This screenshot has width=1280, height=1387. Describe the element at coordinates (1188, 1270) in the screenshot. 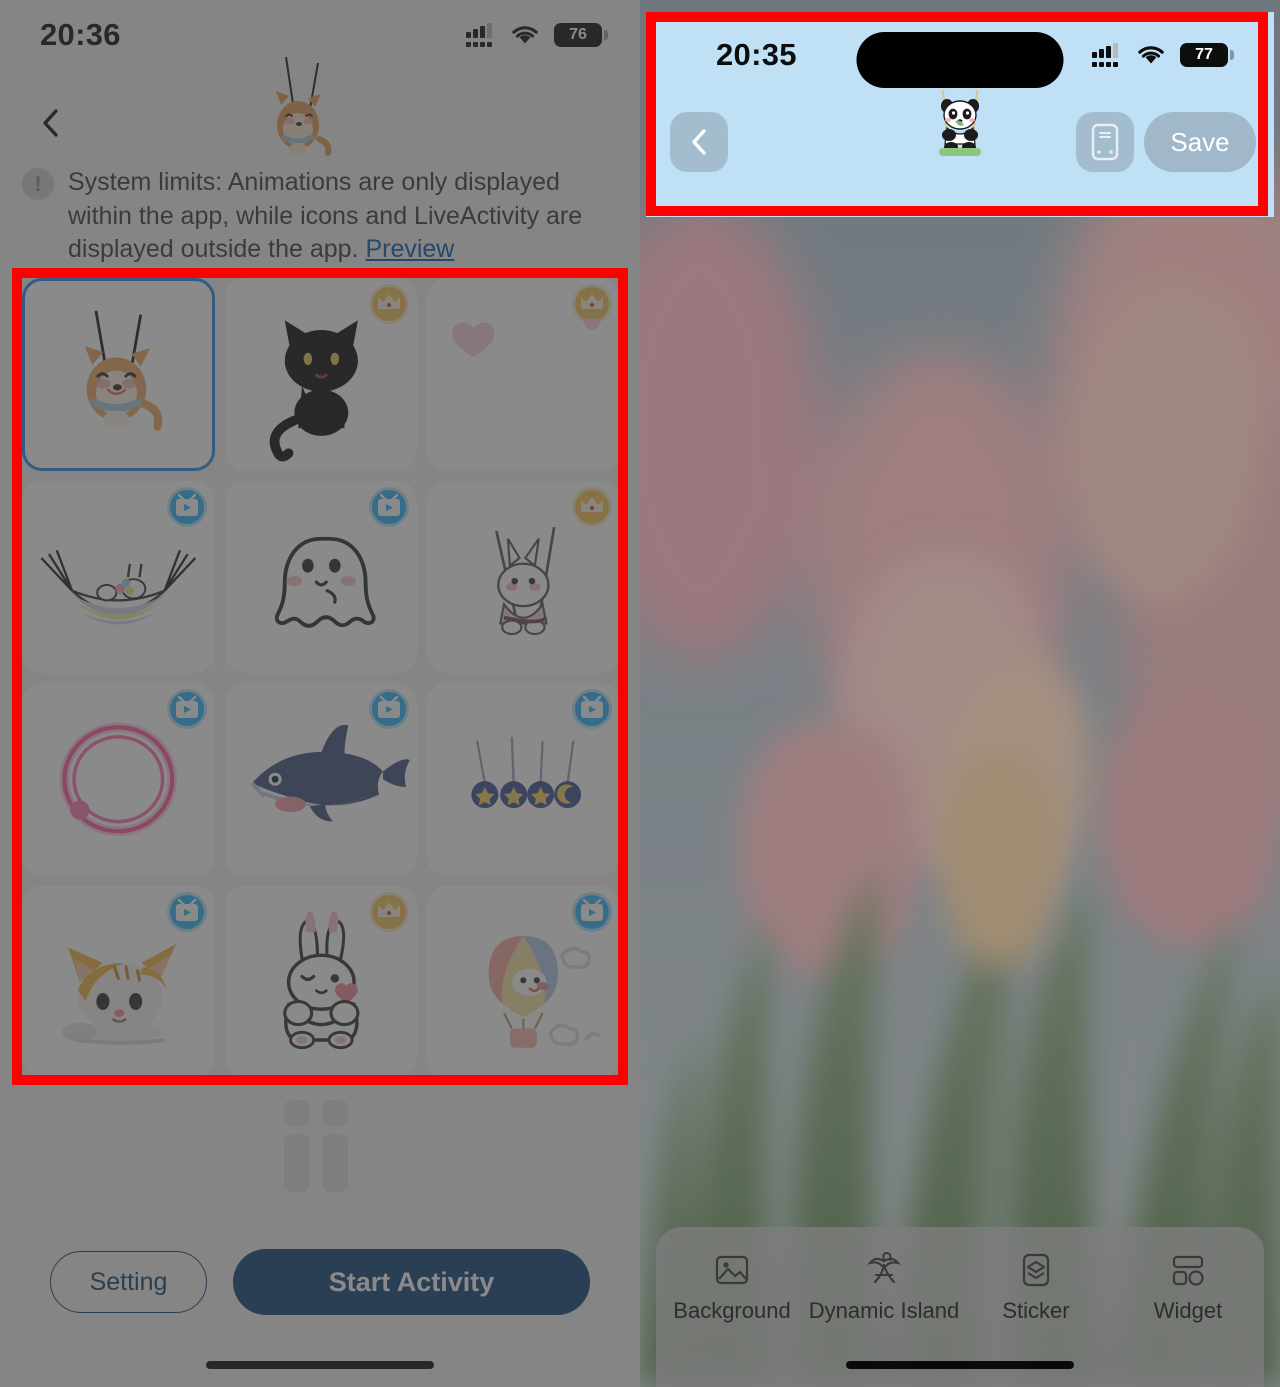

I see `widget-grid-icon` at that location.